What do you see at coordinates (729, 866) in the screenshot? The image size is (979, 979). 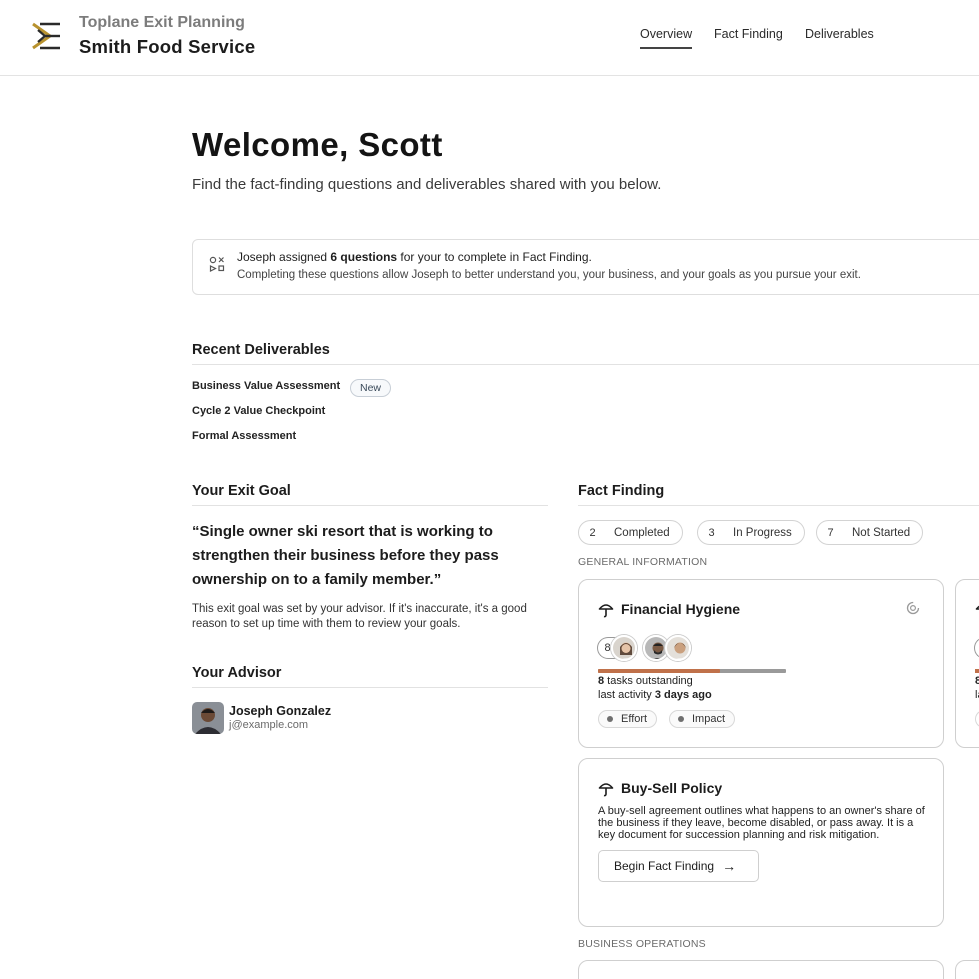 I see `arrow-right-icon: →` at bounding box center [729, 866].